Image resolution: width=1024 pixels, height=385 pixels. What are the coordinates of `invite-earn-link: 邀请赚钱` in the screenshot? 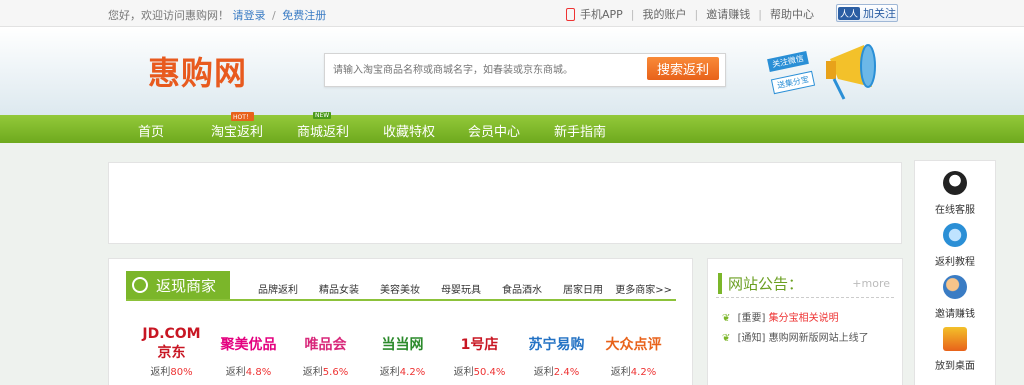 It's located at (728, 14).